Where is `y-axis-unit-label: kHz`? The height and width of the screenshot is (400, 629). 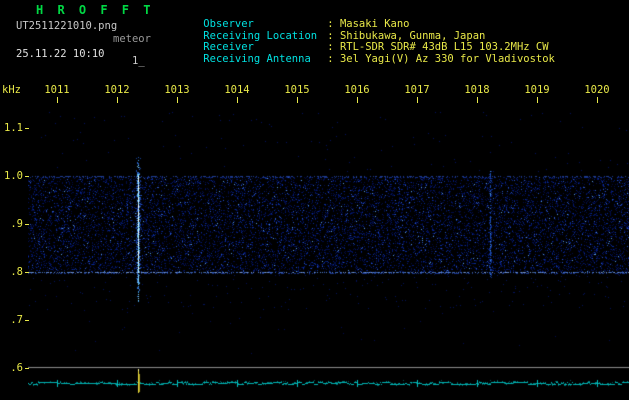
y-axis-unit-label: kHz is located at coordinates (11, 90).